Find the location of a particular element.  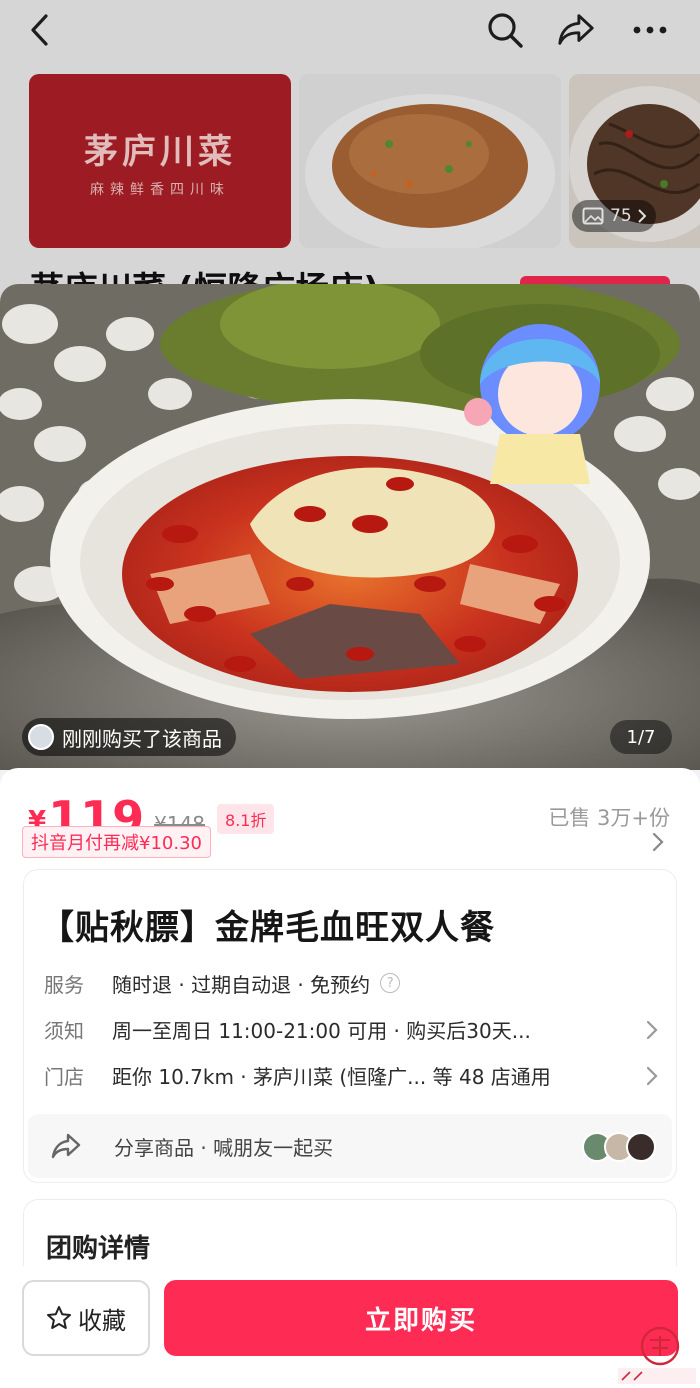

product-title: 【贴秋膘】金牌毛血旺双人餐 is located at coordinates (267, 928).